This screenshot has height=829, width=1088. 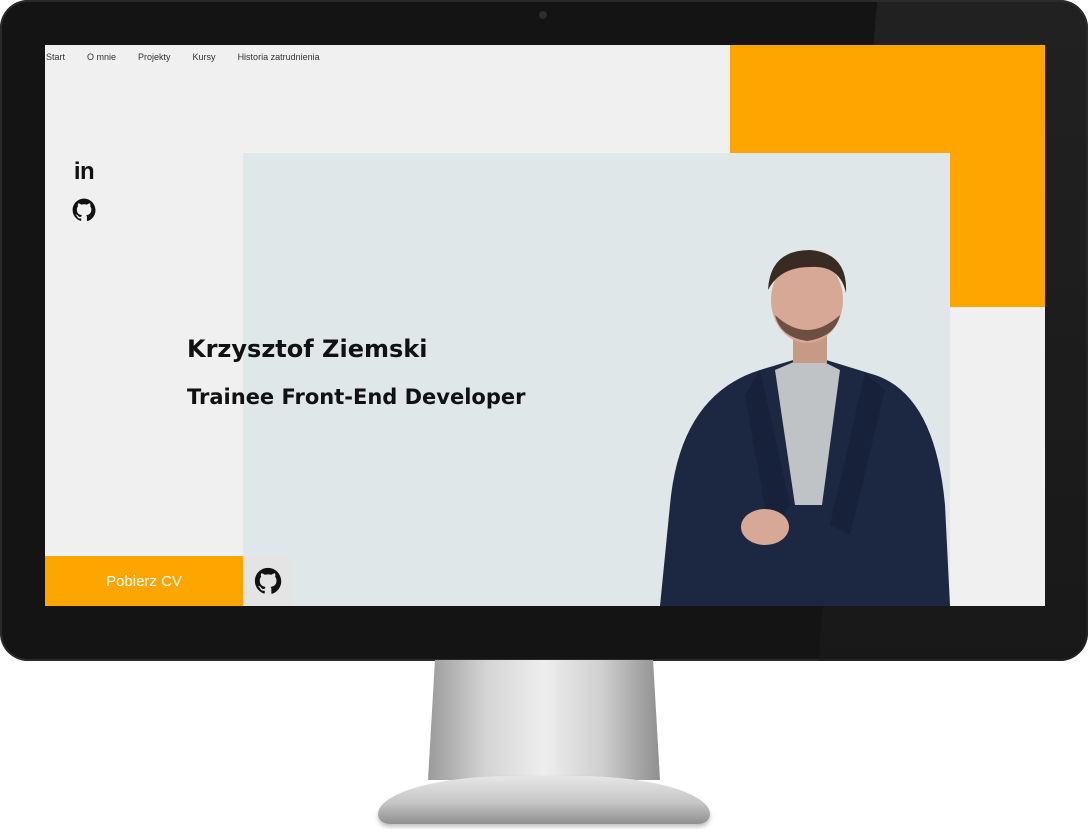 I want to click on nav-link-historia: Historia zatrudnienia, so click(x=279, y=57).